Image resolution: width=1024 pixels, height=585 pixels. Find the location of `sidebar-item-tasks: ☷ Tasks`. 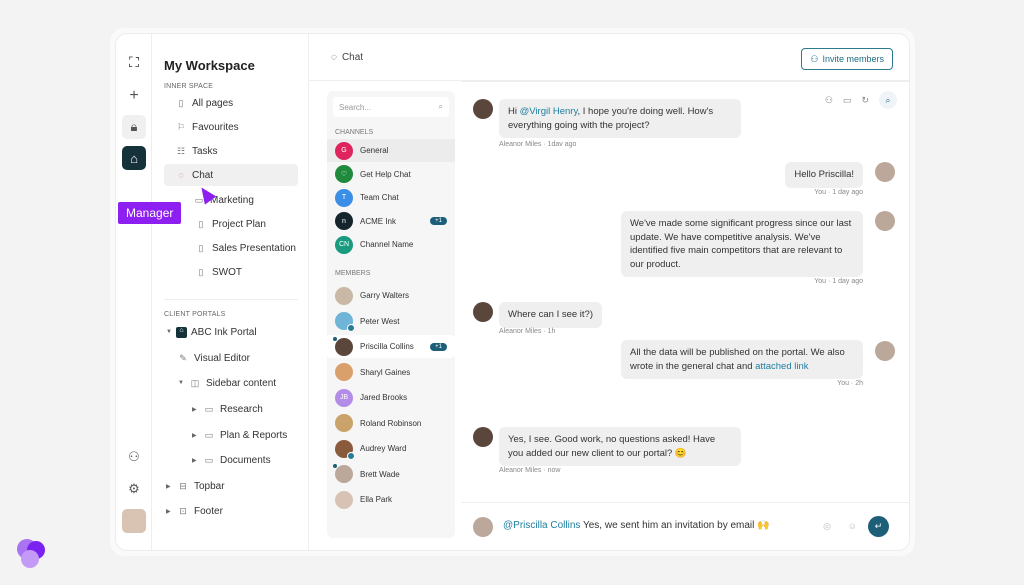

sidebar-item-tasks: ☷ Tasks is located at coordinates (196, 151).